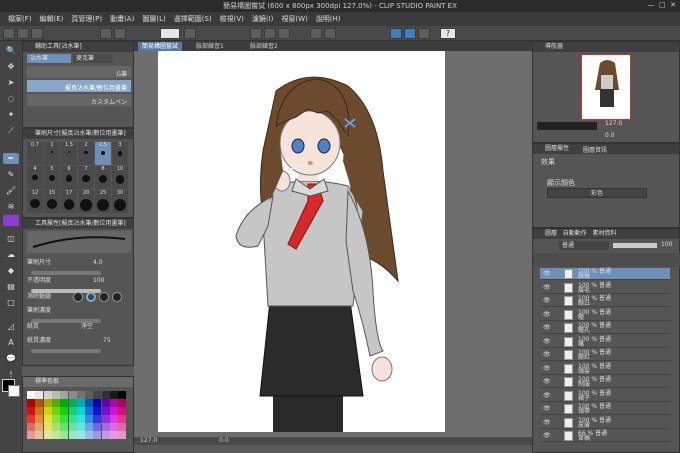 This screenshot has height=453, width=680. Describe the element at coordinates (35, 153) in the screenshot. I see `brush-size-option: 0.7` at that location.